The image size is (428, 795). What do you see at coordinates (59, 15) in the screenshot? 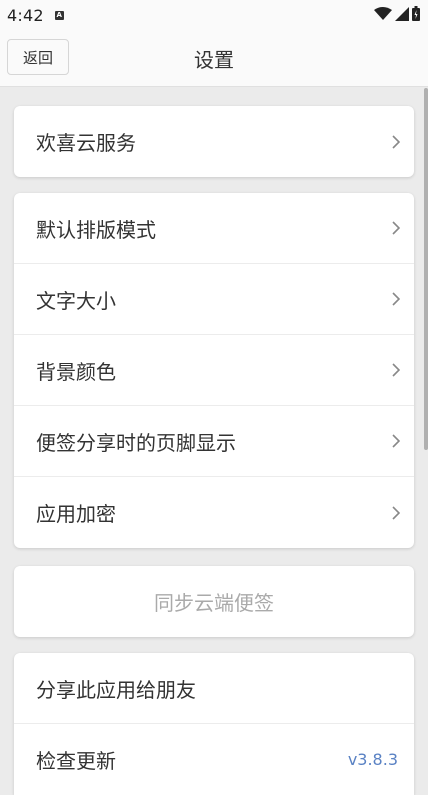
I see `notification-icon: A` at bounding box center [59, 15].